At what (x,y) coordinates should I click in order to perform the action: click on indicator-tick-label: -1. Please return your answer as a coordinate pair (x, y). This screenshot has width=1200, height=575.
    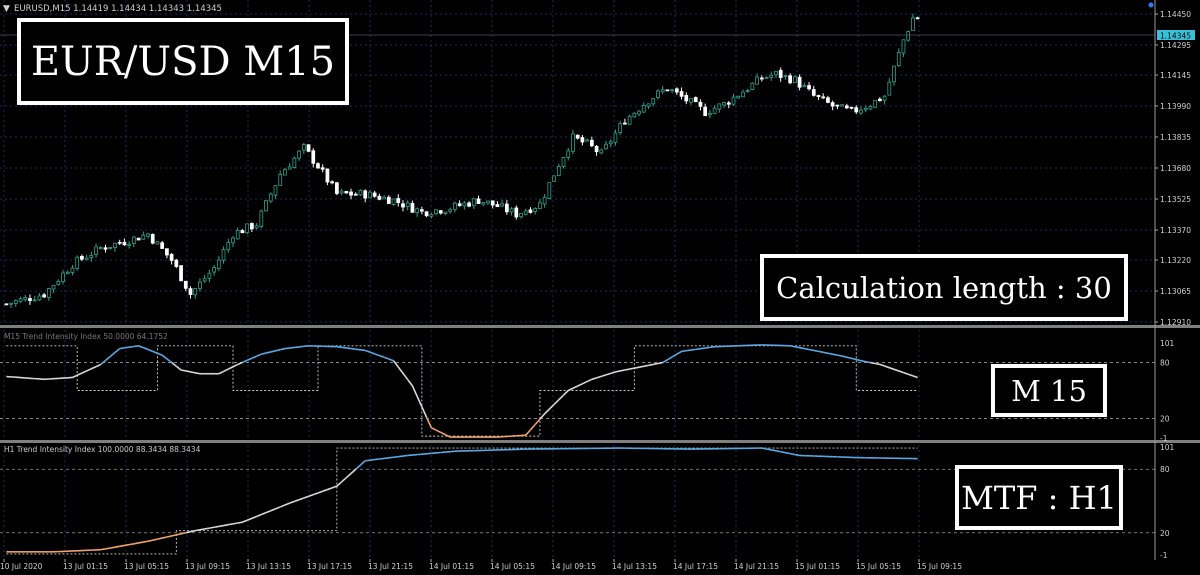
    Looking at the image, I should click on (1164, 438).